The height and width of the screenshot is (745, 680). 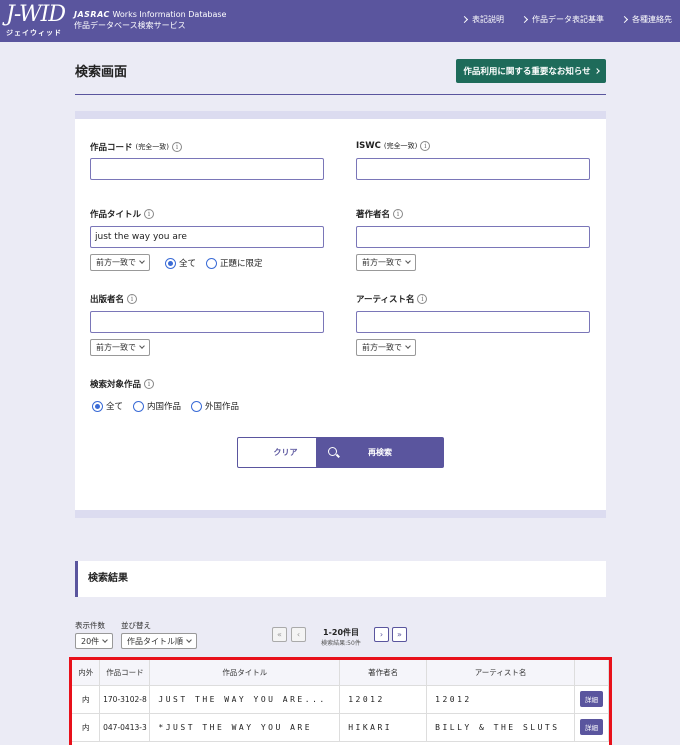 I want to click on page-title: 検索画面, so click(x=101, y=72).